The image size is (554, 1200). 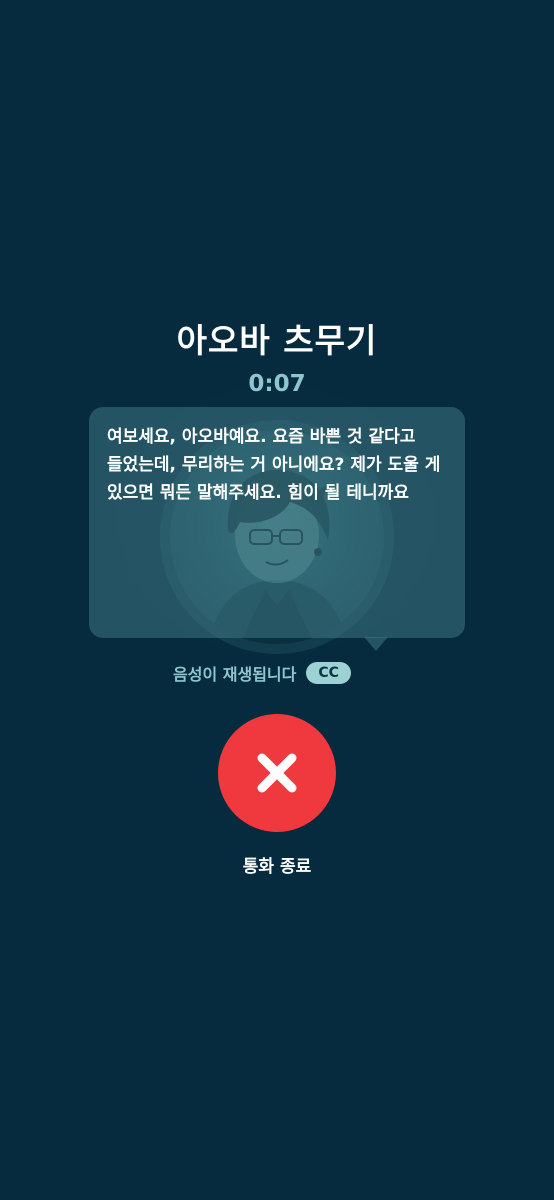 I want to click on end-call-button, so click(x=277, y=773).